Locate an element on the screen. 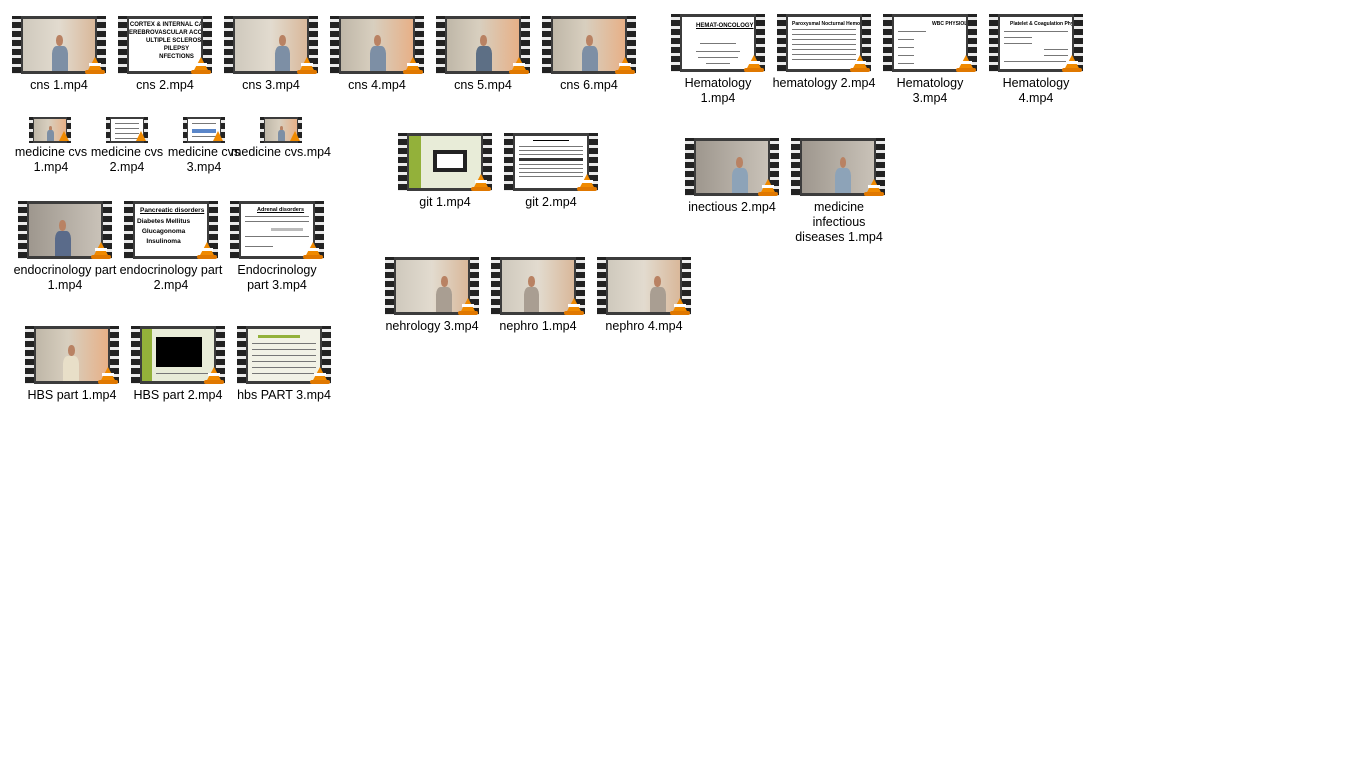 The width and height of the screenshot is (1360, 768). file-label: inectious 2.mp4 is located at coordinates (732, 207).